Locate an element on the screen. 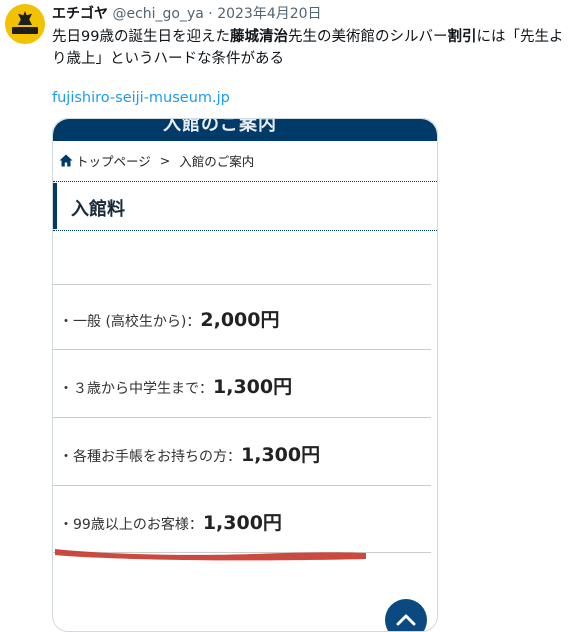  tweet-link: fujishiro-seiji-museum.jp is located at coordinates (141, 98).